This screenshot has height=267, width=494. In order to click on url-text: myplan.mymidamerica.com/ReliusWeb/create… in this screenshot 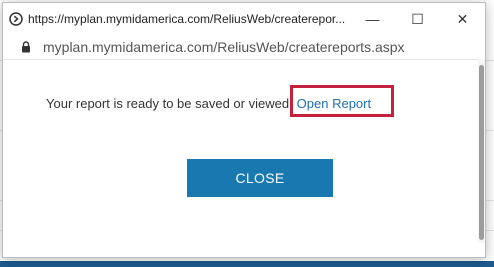, I will do `click(224, 47)`.